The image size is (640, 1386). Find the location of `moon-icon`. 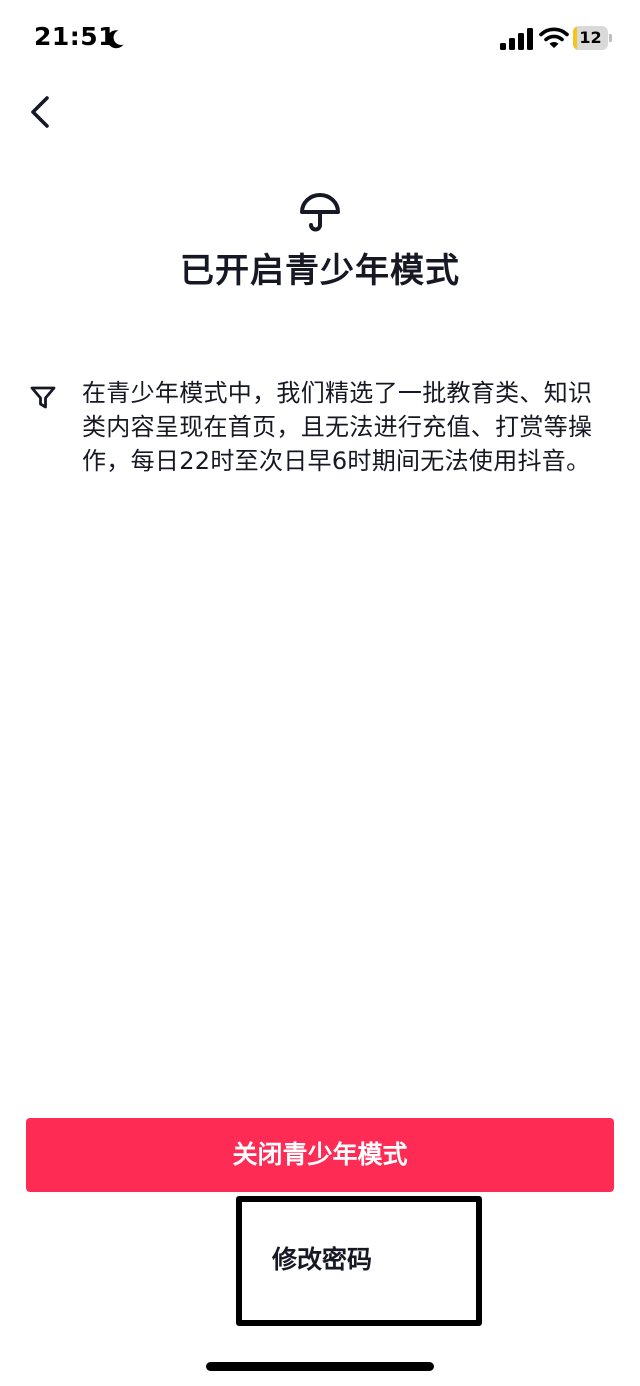

moon-icon is located at coordinates (115, 39).